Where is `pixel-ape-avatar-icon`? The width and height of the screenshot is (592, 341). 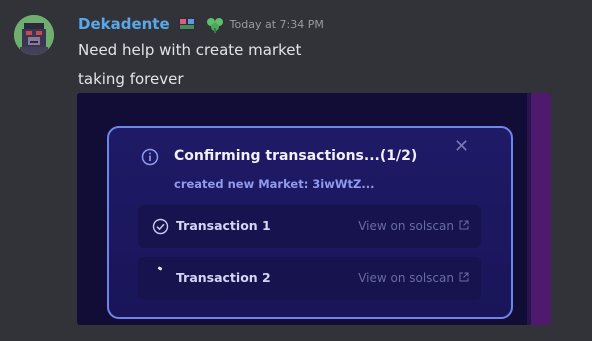 pixel-ape-avatar-icon is located at coordinates (34, 35).